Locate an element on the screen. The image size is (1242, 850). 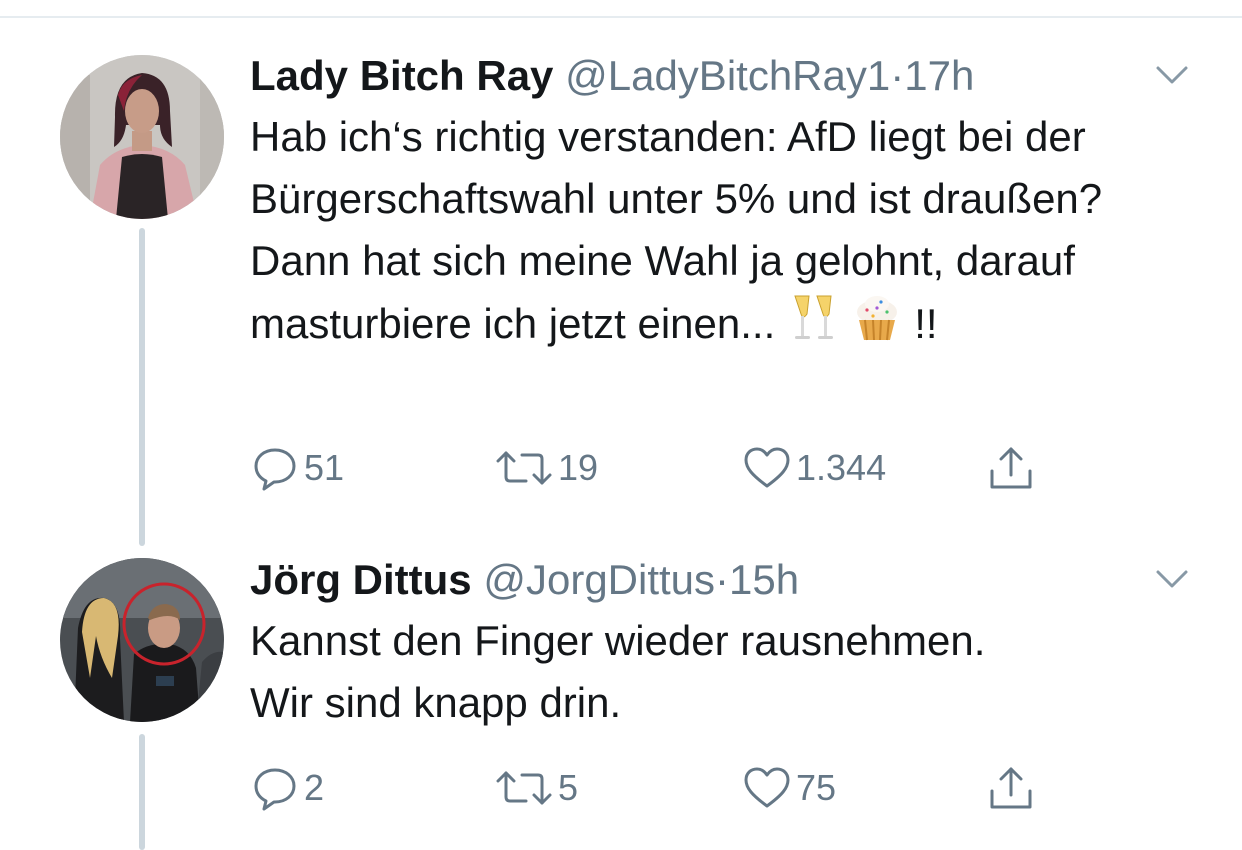
reply-count: 51 is located at coordinates (324, 467).